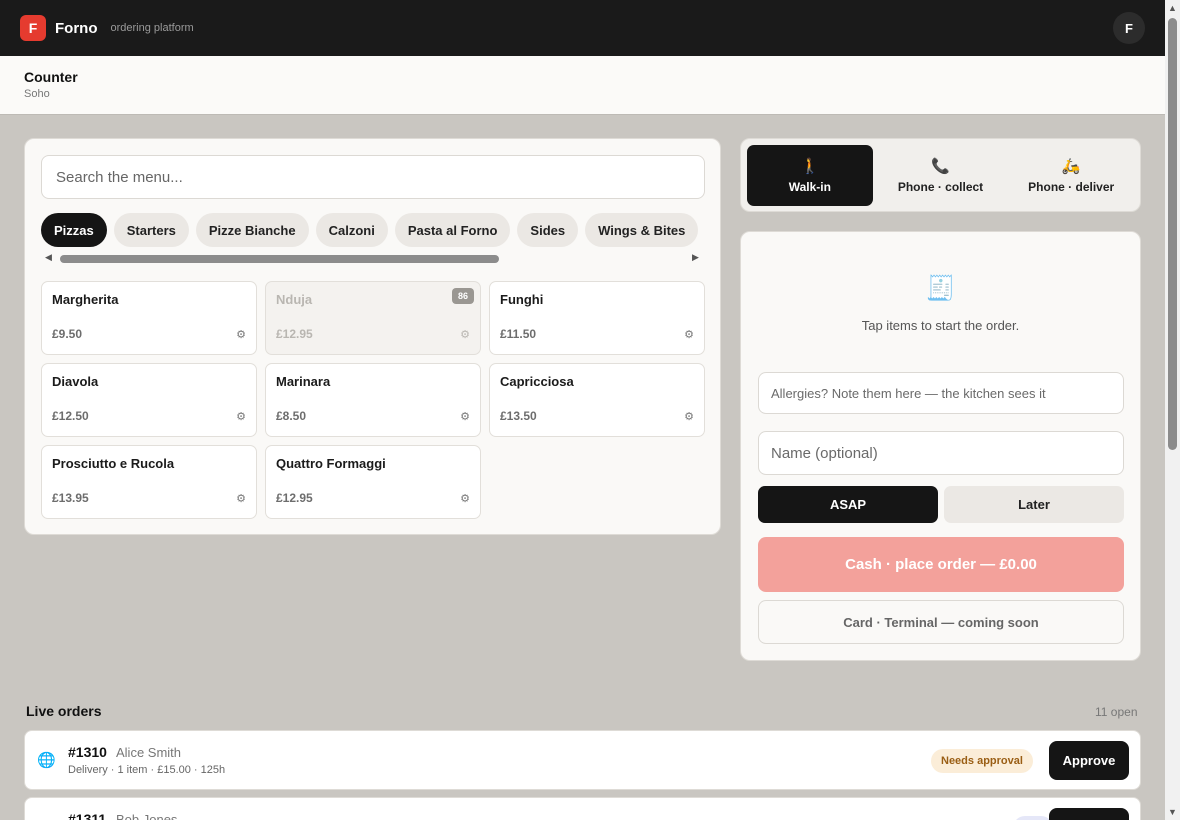 The image size is (1180, 820). I want to click on live-order-row: #1311 Bob Jones, so click(582, 808).